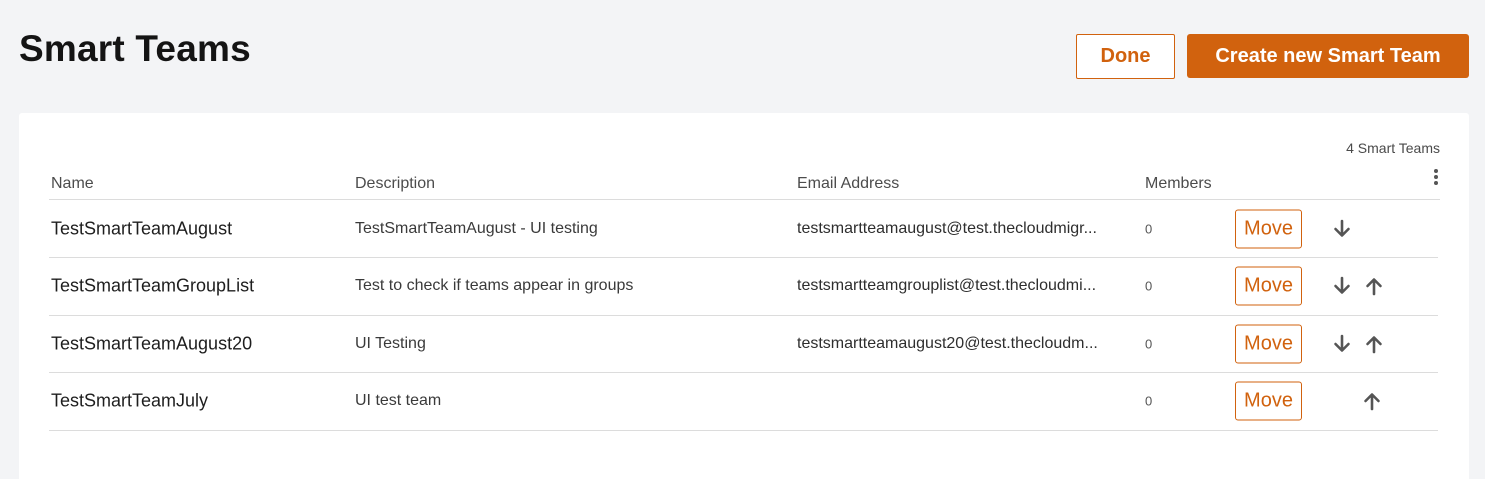 Image resolution: width=1485 pixels, height=479 pixels. Describe the element at coordinates (1125, 56) in the screenshot. I see `done-button: Done` at that location.